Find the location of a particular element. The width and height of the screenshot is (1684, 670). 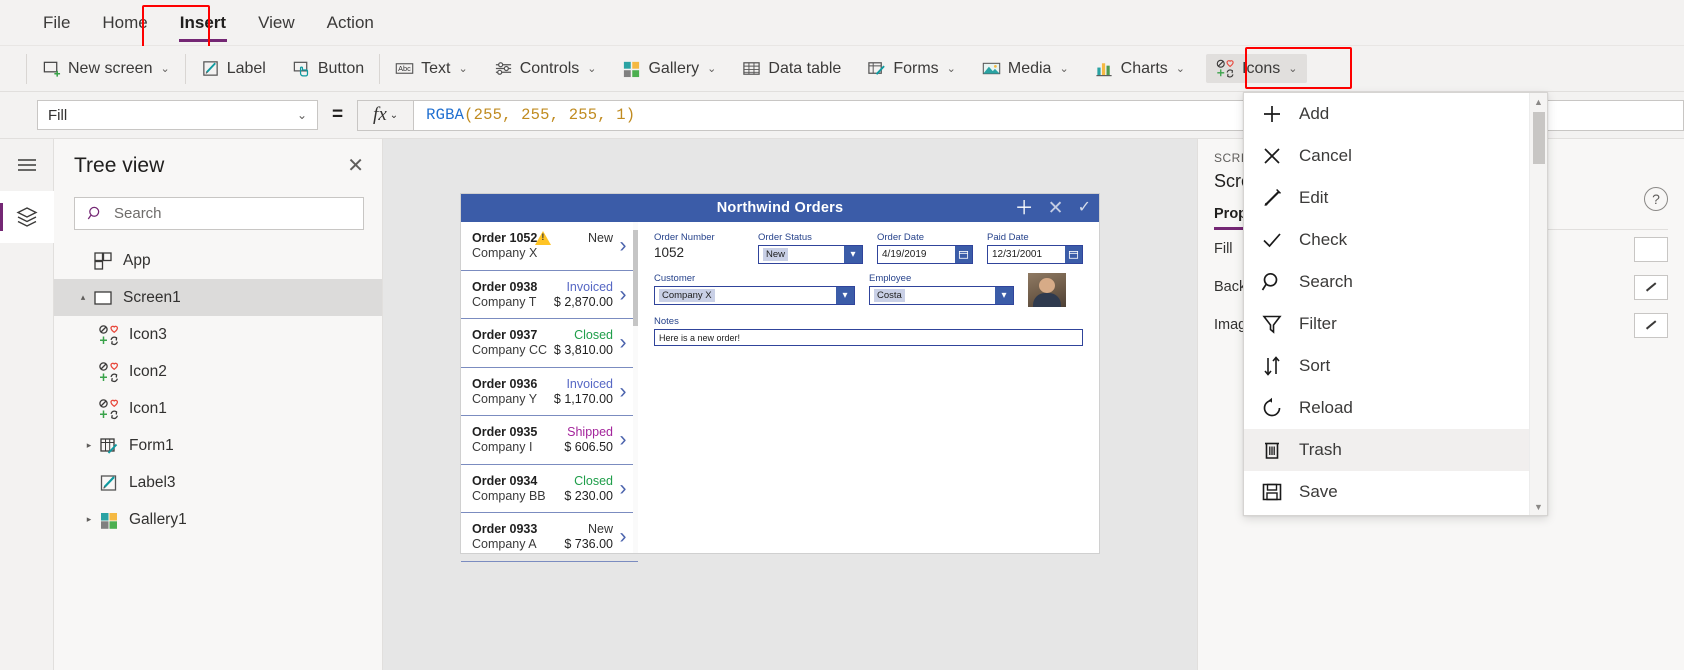

fill-color-swatch is located at coordinates (1651, 249).